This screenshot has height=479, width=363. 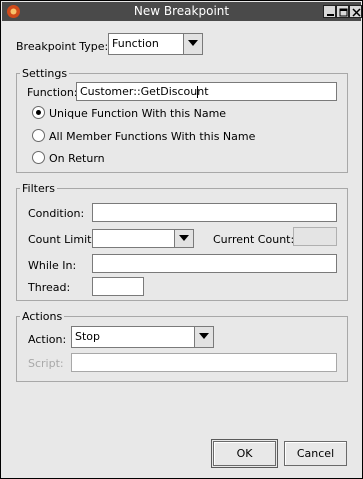 I want to click on action-select: Stop, so click(x=142, y=337).